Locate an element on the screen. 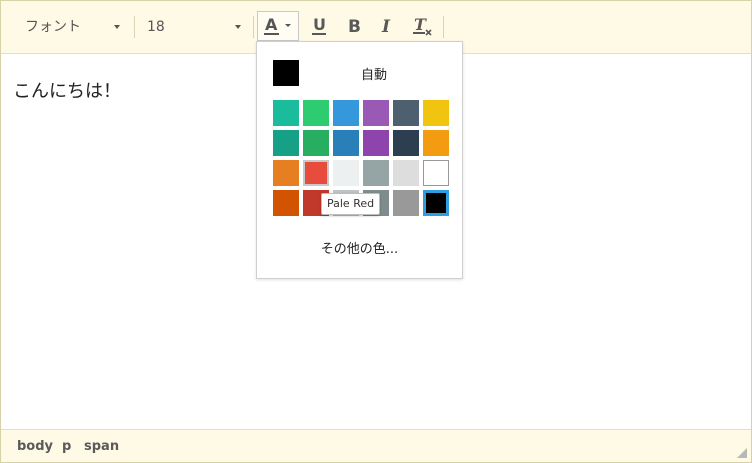  font-size-value: 18 is located at coordinates (156, 27).